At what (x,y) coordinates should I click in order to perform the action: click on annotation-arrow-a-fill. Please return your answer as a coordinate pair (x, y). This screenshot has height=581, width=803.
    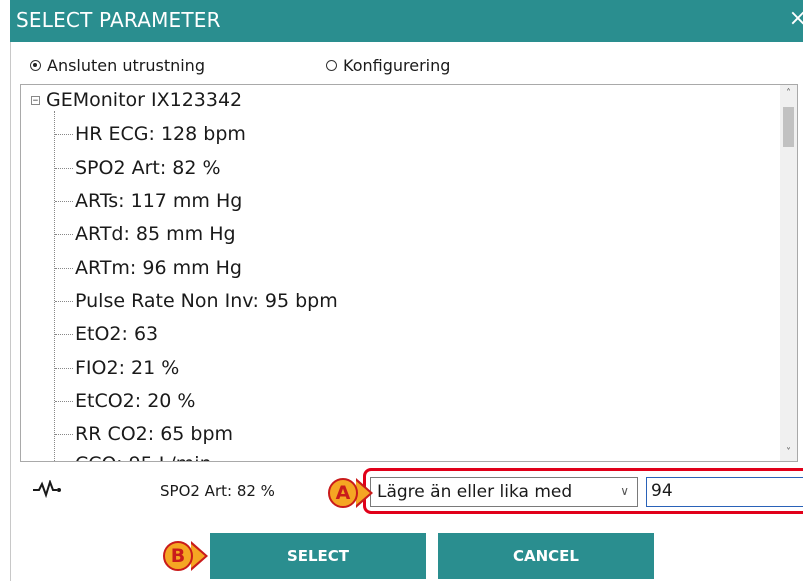
    Looking at the image, I should click on (363, 493).